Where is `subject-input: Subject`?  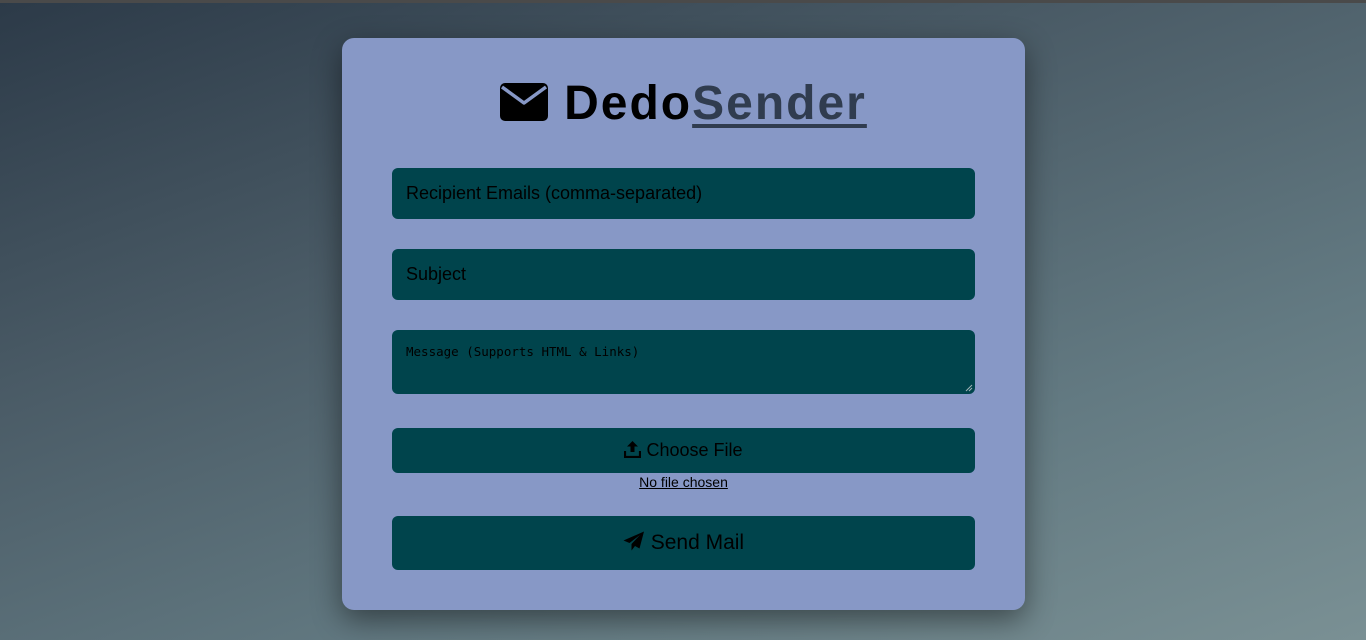 subject-input: Subject is located at coordinates (683, 274).